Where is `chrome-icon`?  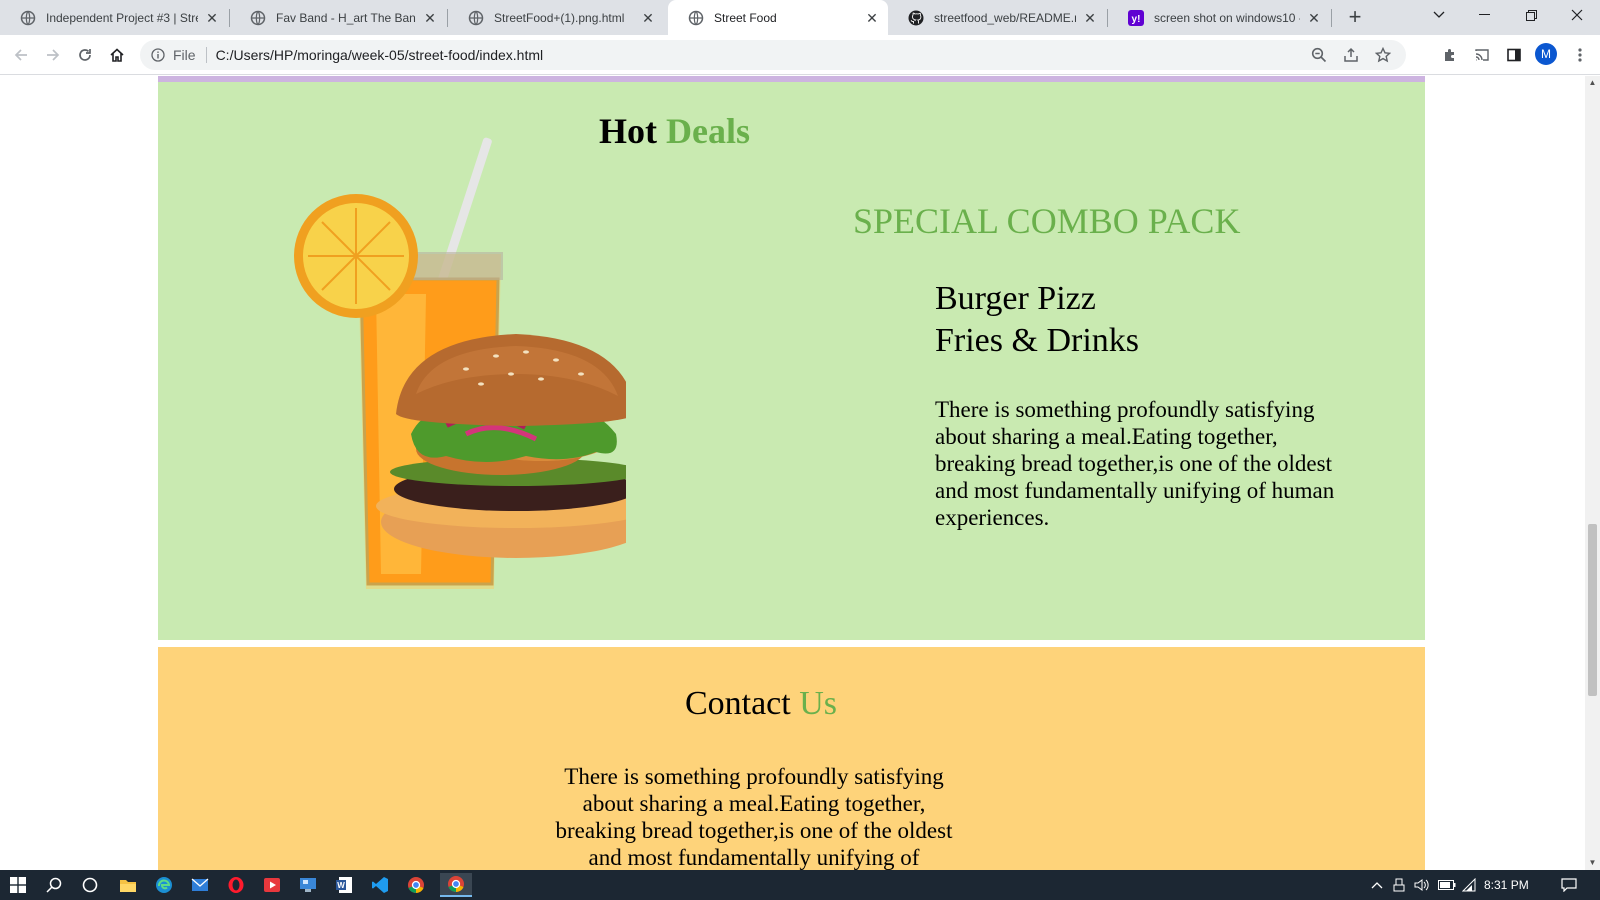 chrome-icon is located at coordinates (416, 885).